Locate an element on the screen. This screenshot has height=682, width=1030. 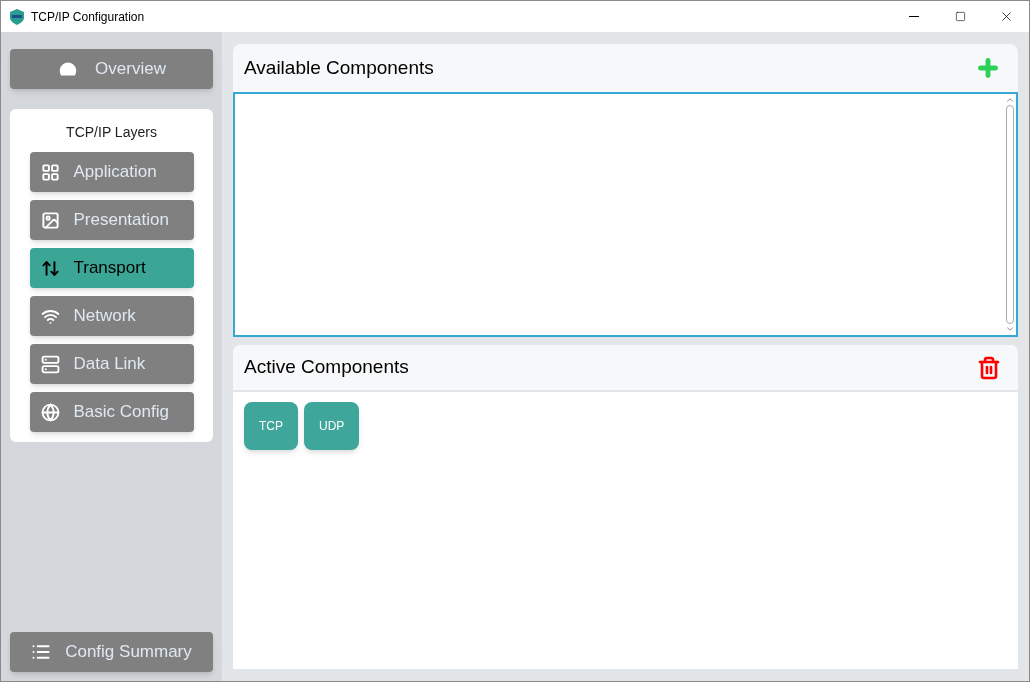
trash-icon is located at coordinates (989, 367).